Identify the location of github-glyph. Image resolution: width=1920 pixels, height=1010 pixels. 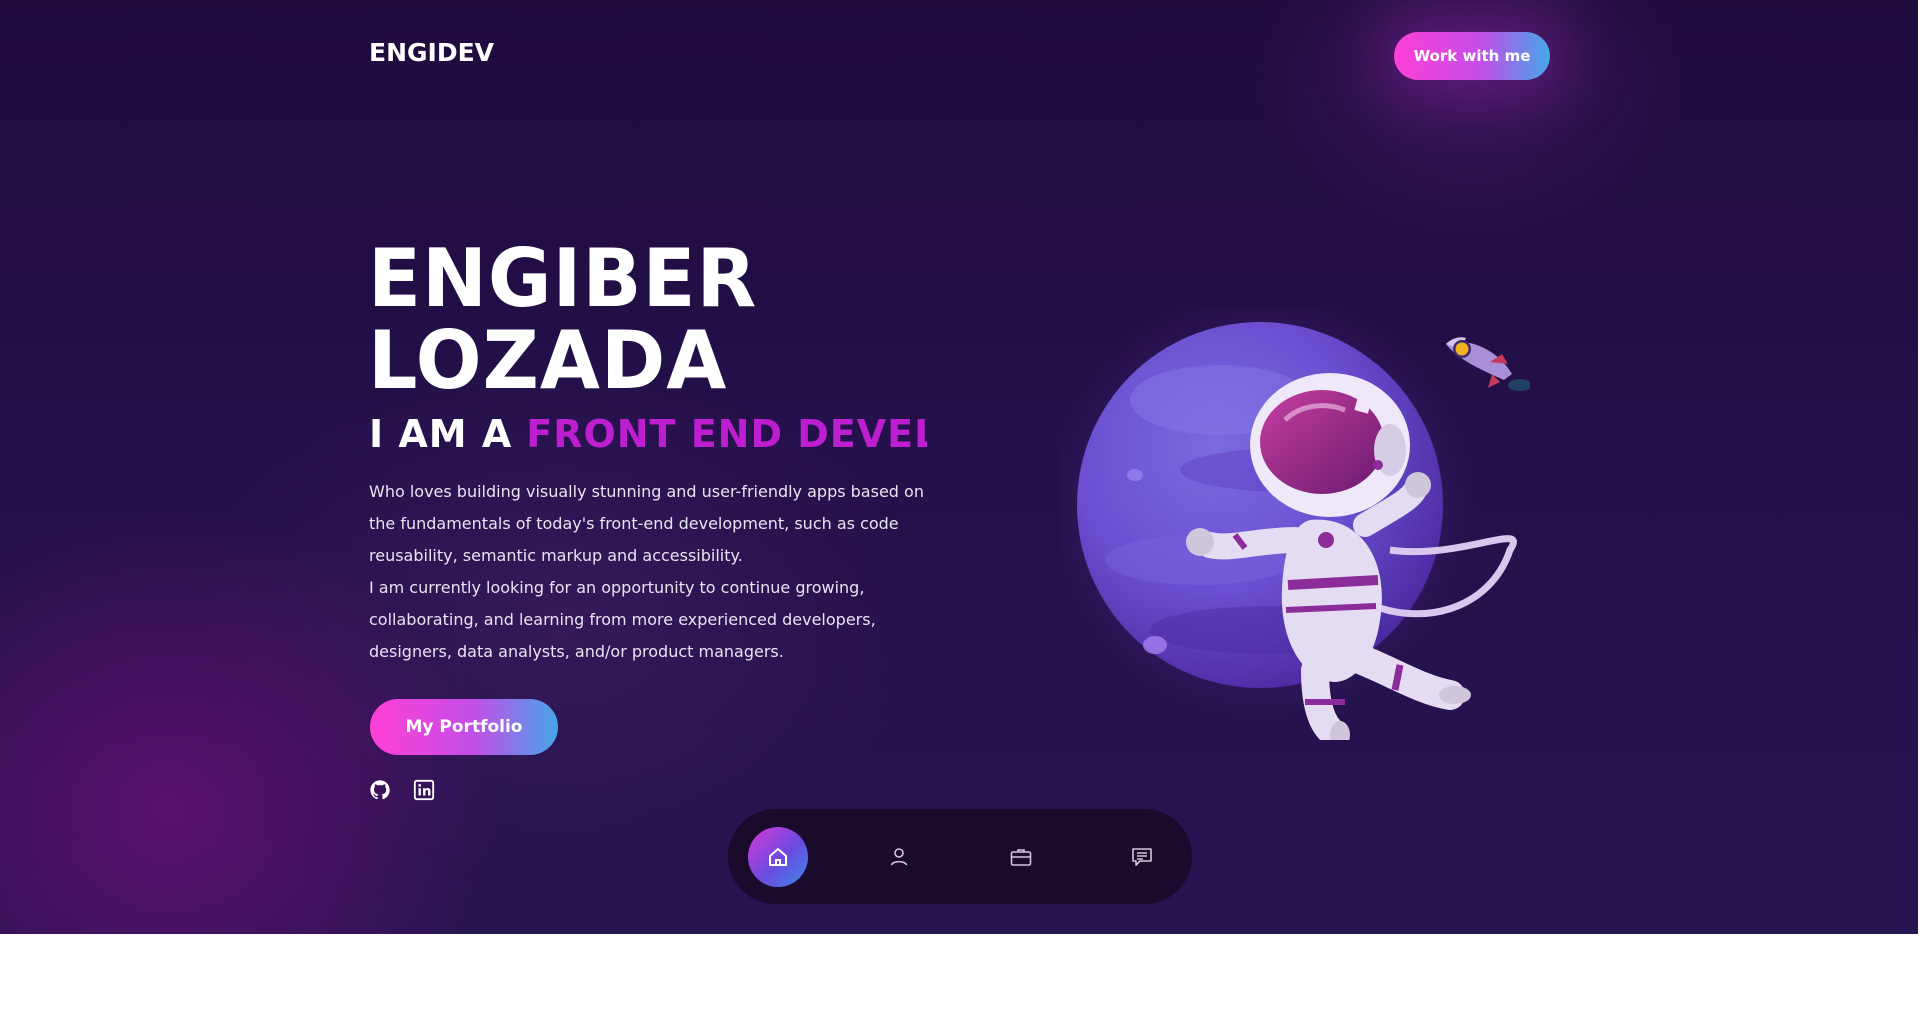
(380, 790).